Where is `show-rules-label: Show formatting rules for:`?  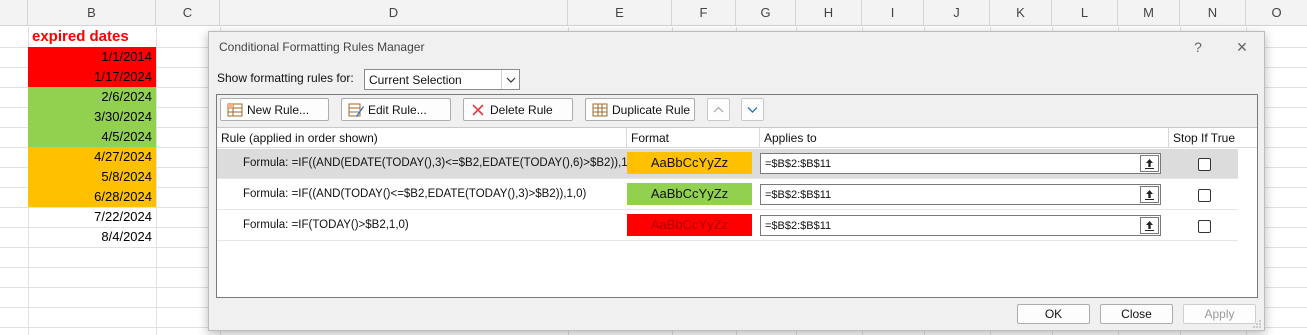 show-rules-label: Show formatting rules for: is located at coordinates (285, 78).